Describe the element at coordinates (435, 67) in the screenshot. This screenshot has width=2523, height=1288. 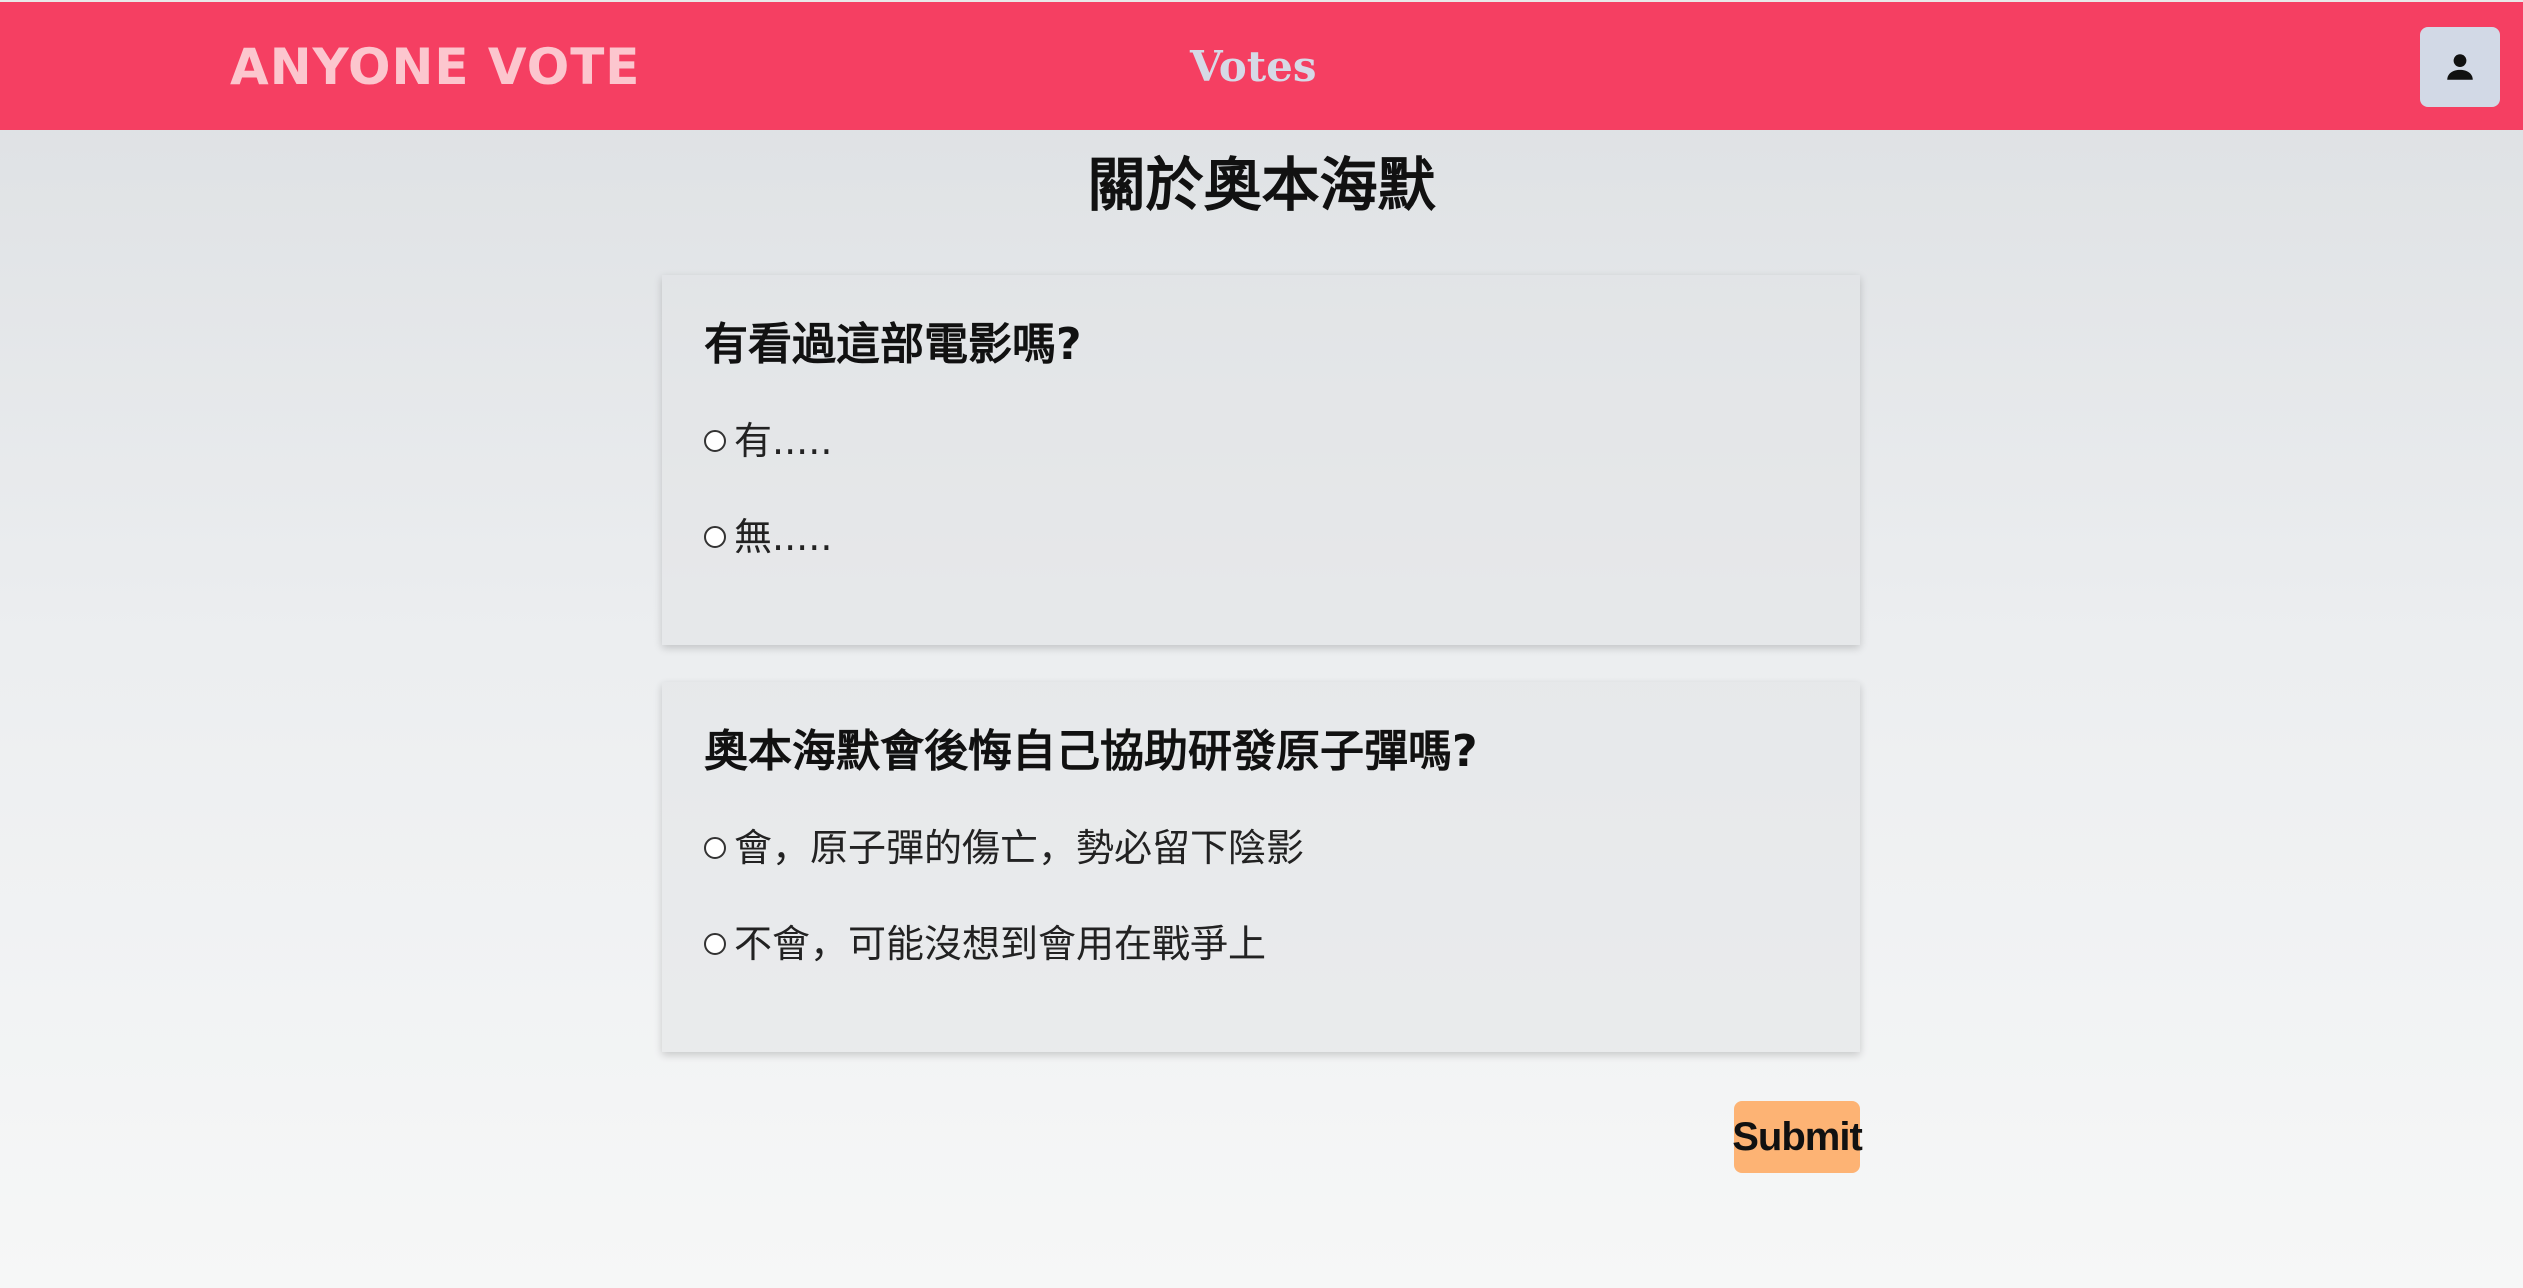
I see `brand-logo: ANYONE VOTE` at that location.